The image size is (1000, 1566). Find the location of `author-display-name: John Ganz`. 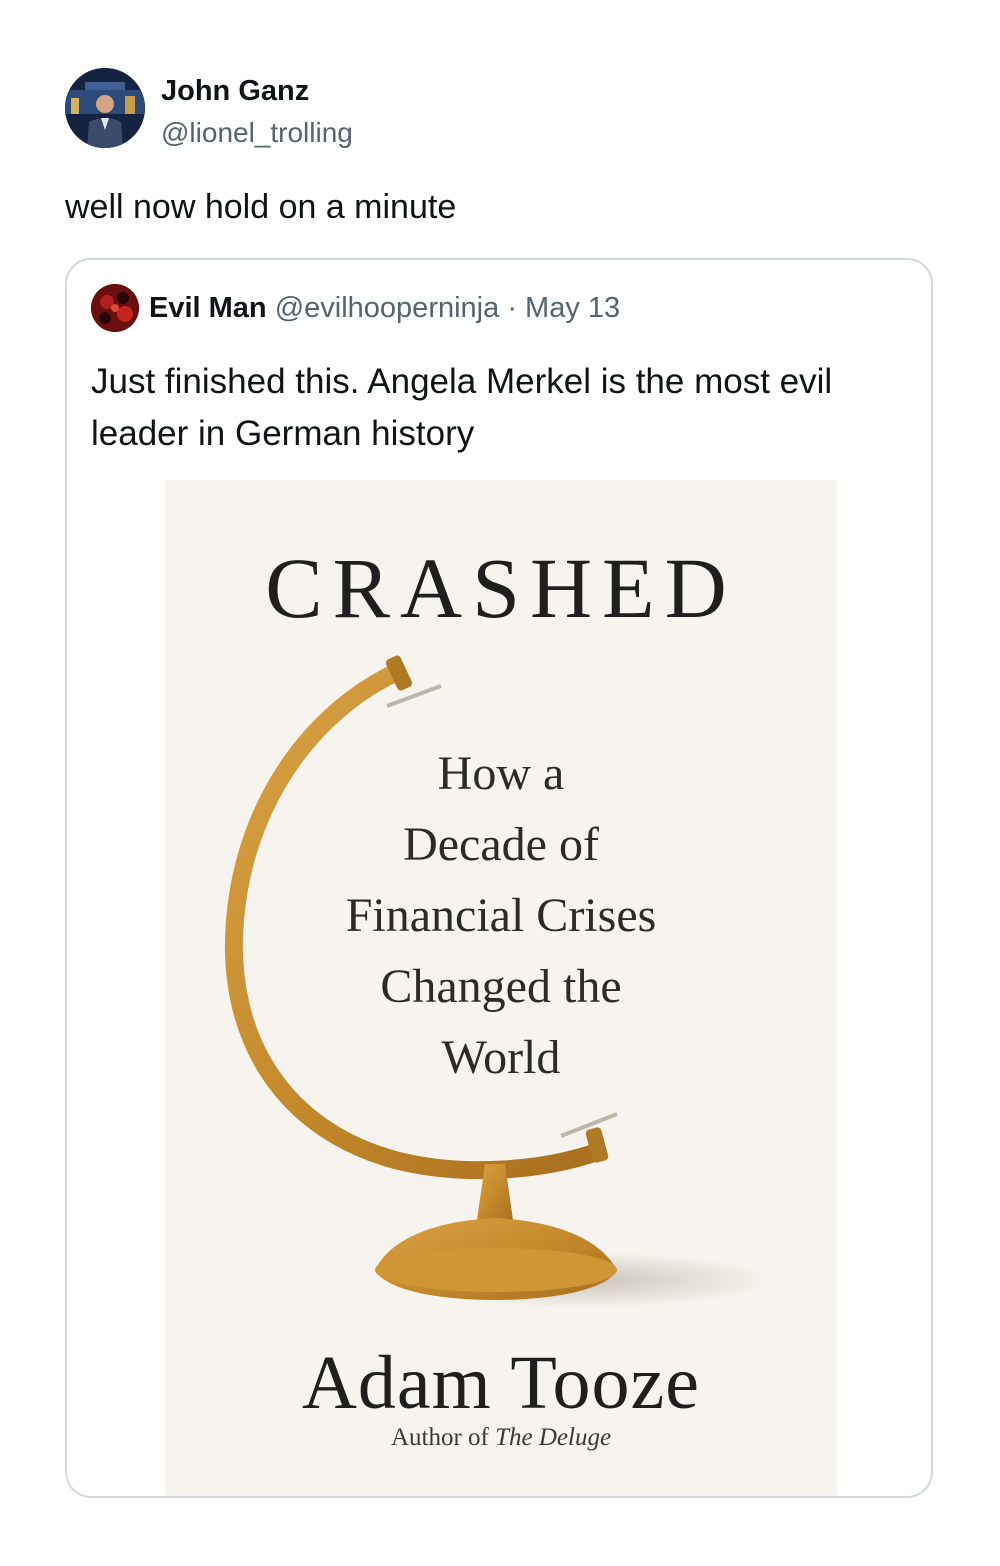

author-display-name: John Ganz is located at coordinates (257, 91).